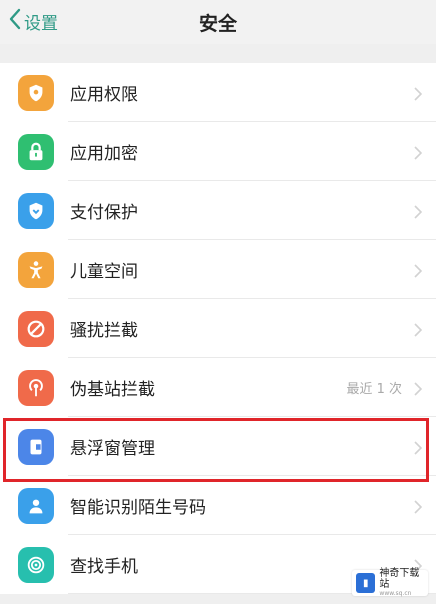  I want to click on contact-icon, so click(36, 506).